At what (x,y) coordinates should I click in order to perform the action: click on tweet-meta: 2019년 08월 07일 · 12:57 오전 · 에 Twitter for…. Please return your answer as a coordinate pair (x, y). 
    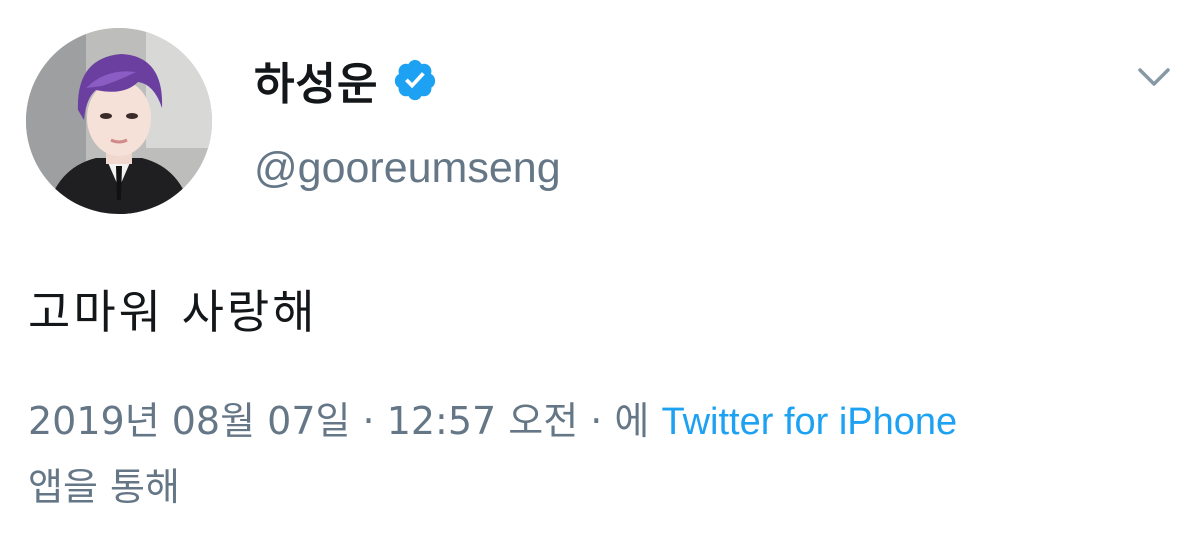
    Looking at the image, I should click on (492, 417).